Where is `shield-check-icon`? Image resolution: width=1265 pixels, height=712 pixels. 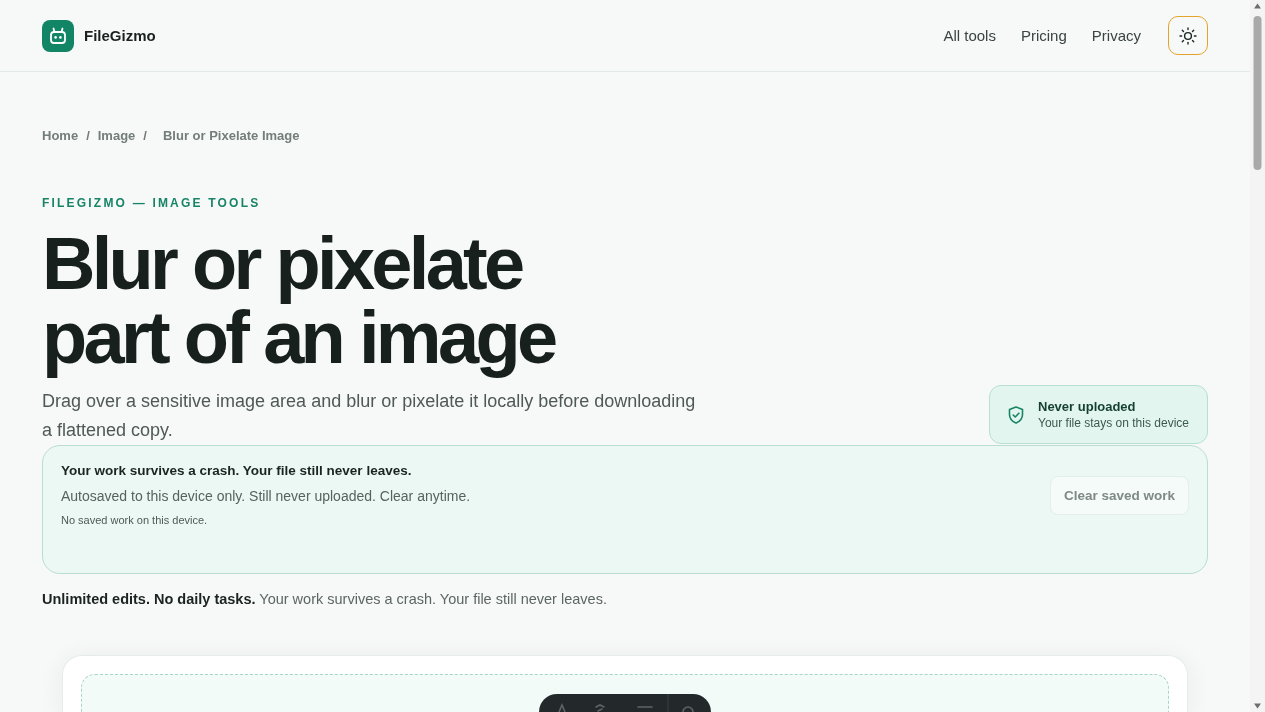 shield-check-icon is located at coordinates (1016, 414).